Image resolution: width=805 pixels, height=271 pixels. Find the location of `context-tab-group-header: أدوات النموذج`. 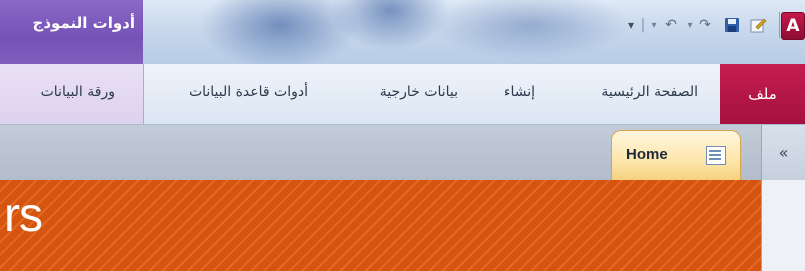

context-tab-group-header: أدوات النموذج is located at coordinates (71, 32).